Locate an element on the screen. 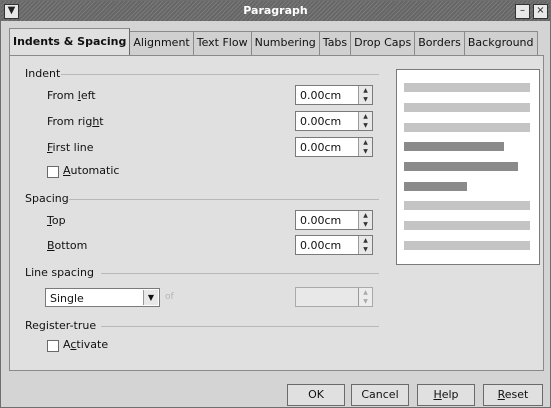  tab-drop-caps: Drop Caps is located at coordinates (383, 43).